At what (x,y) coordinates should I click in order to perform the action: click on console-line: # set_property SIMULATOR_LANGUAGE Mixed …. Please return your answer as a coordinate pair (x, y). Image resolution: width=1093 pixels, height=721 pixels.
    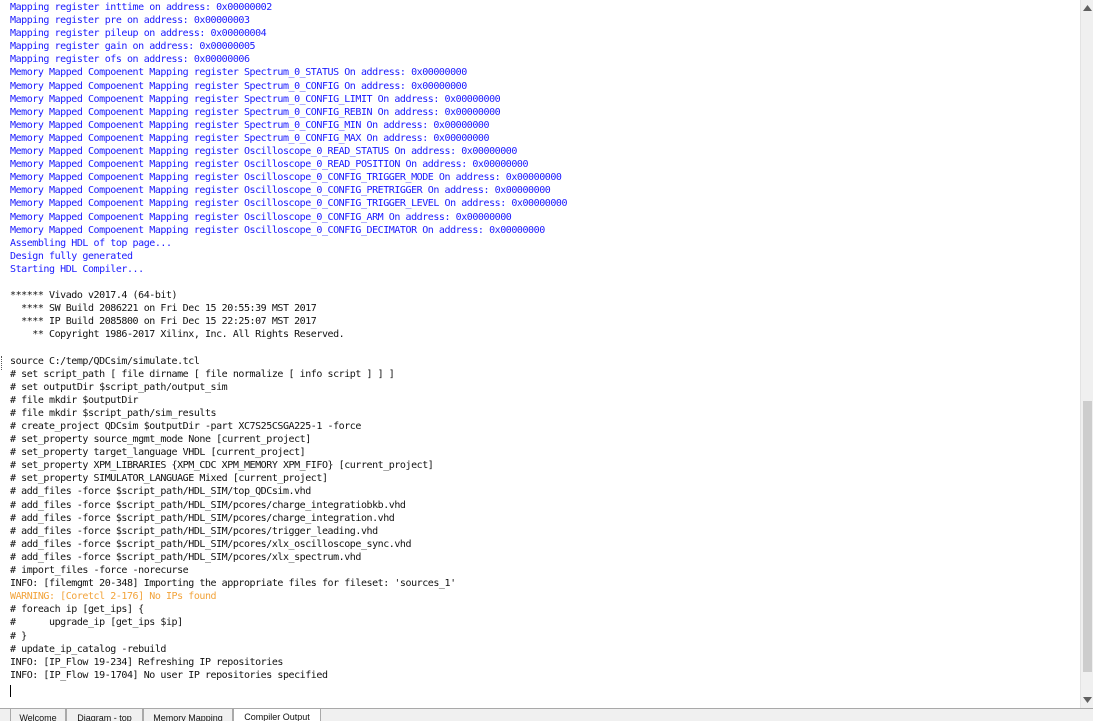
    Looking at the image, I should click on (169, 479).